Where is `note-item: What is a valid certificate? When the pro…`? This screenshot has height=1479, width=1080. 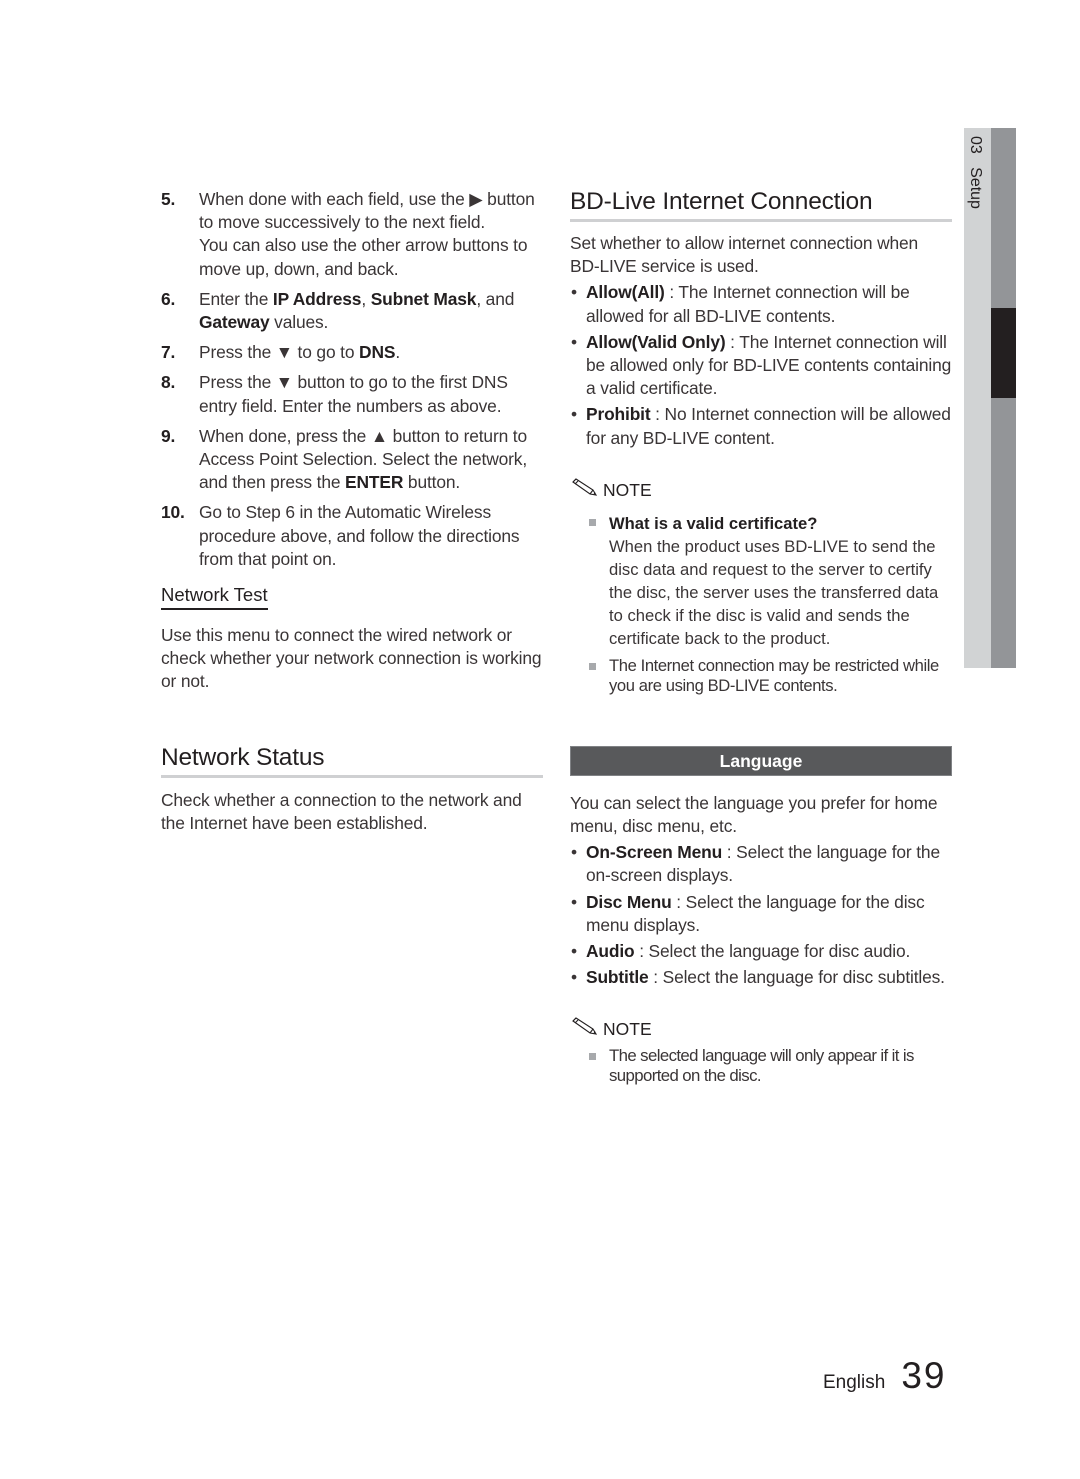
note-item: What is a valid certificate? When the pro… is located at coordinates (761, 581).